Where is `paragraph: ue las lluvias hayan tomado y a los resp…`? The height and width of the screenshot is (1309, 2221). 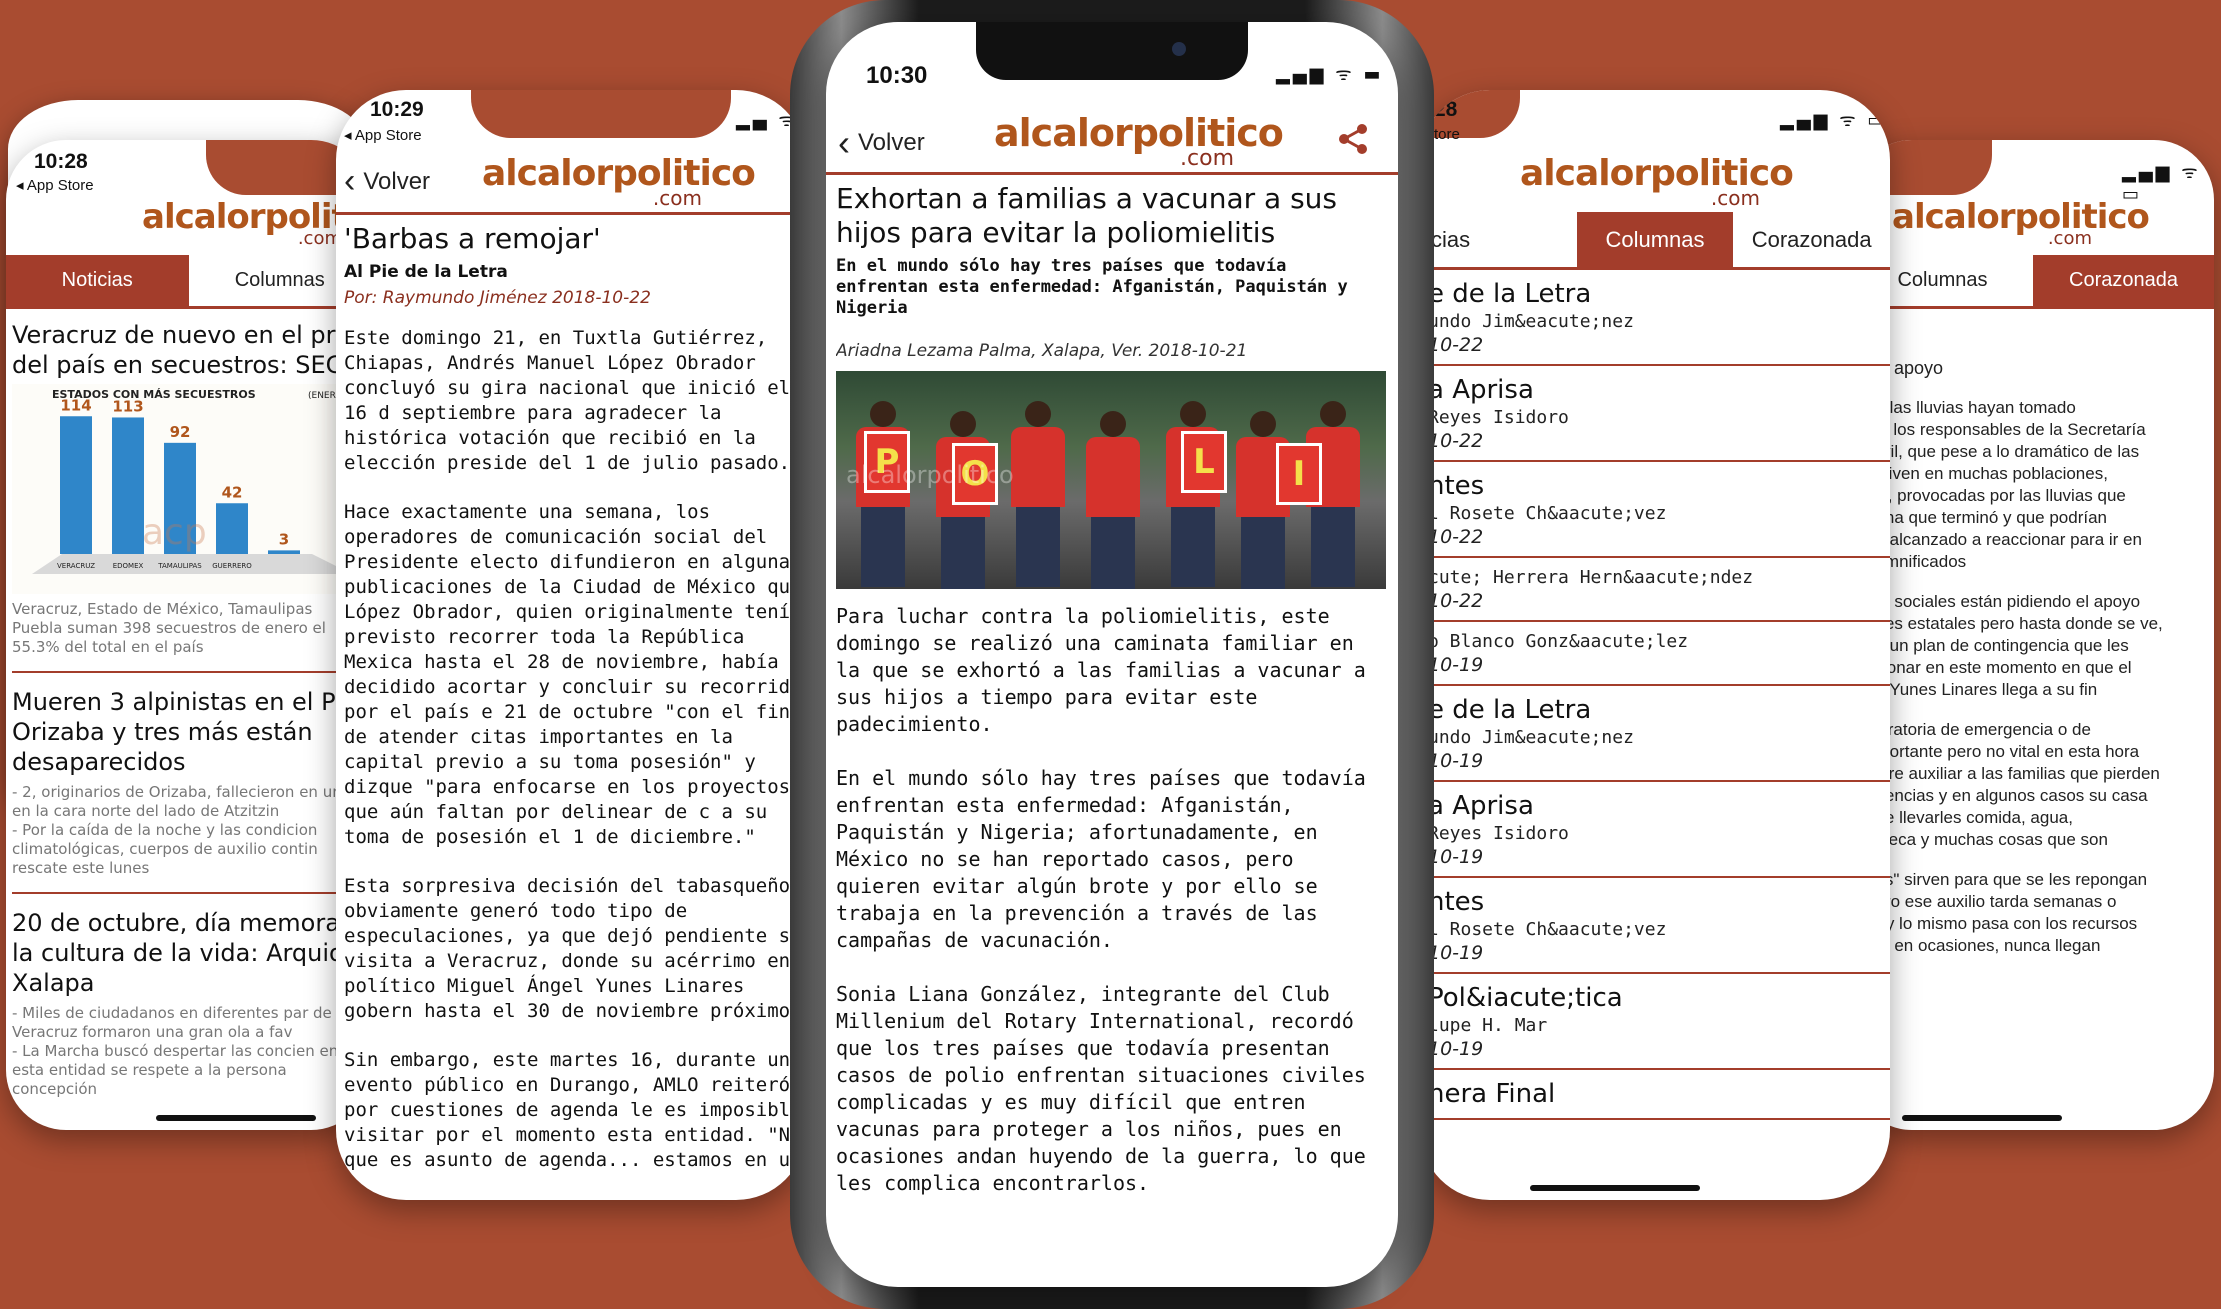
paragraph: ue las lluvias hayan tomado y a los resp… is located at coordinates (2006, 484).